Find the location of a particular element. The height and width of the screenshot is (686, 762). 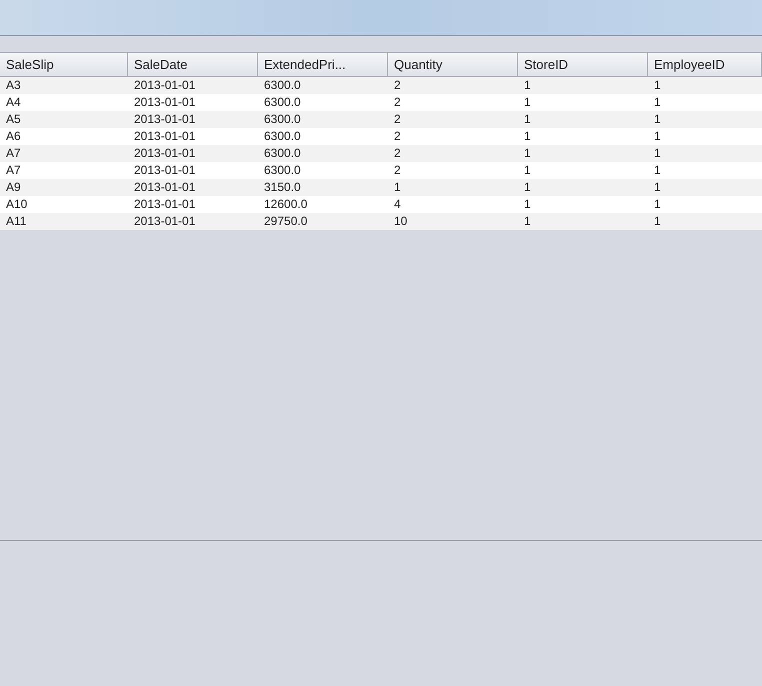

column-header: SaleSlip is located at coordinates (64, 64).